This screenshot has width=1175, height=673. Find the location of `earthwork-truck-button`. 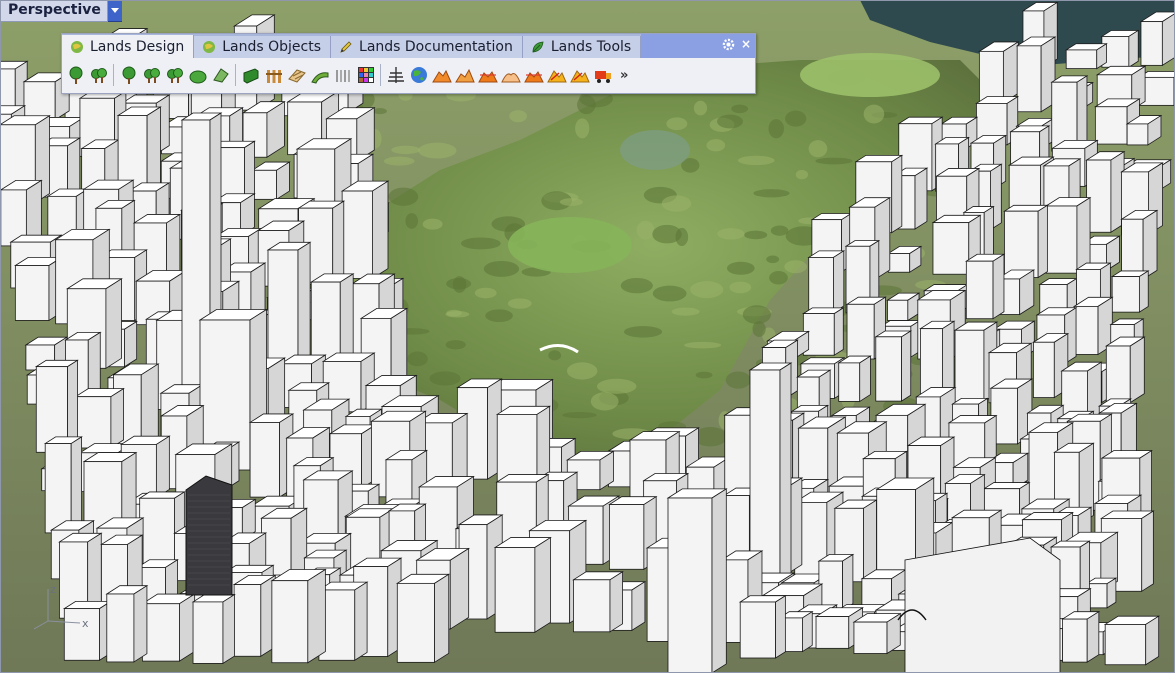

earthwork-truck-button is located at coordinates (602, 75).